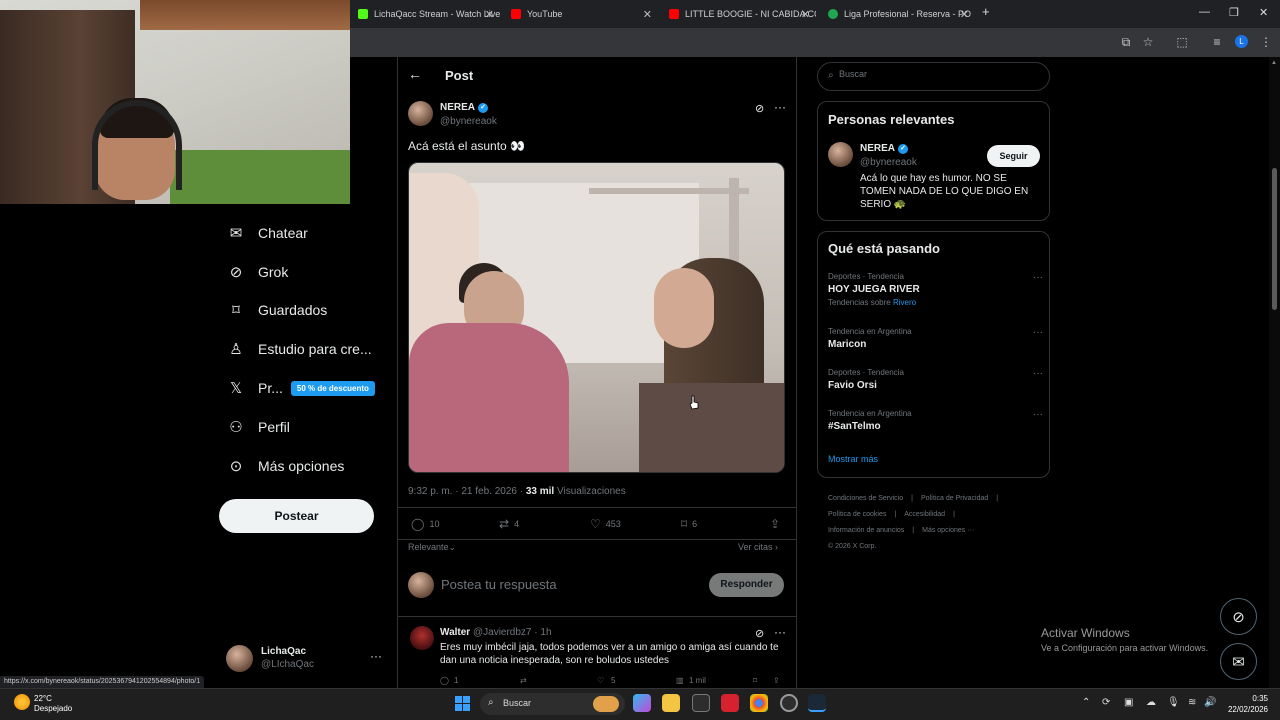 The image size is (1280, 720). I want to click on comment-avatar, so click(422, 638).